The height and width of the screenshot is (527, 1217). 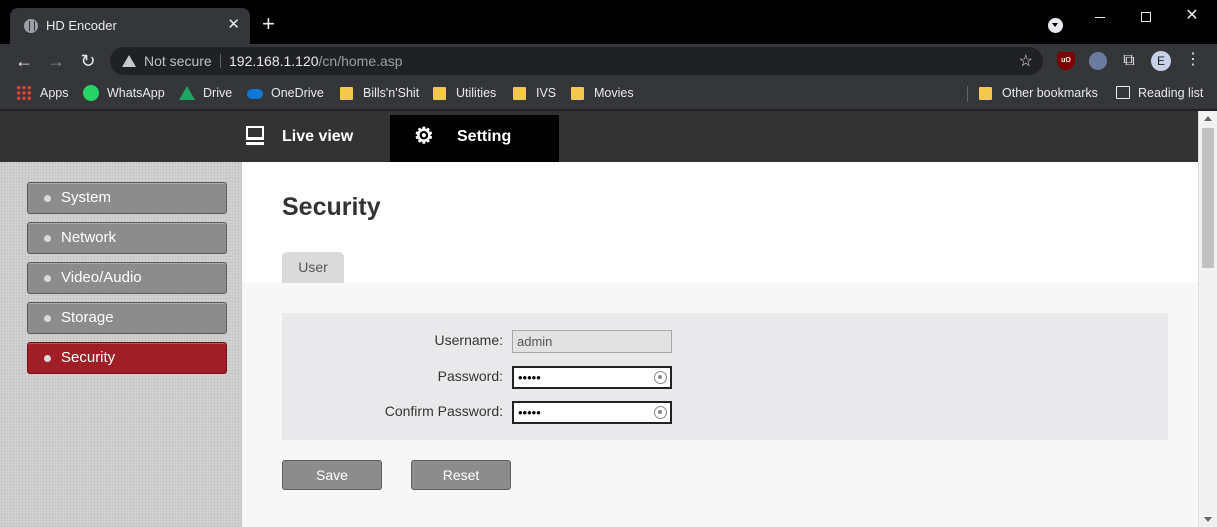 What do you see at coordinates (313, 267) in the screenshot?
I see `tab-user: User` at bounding box center [313, 267].